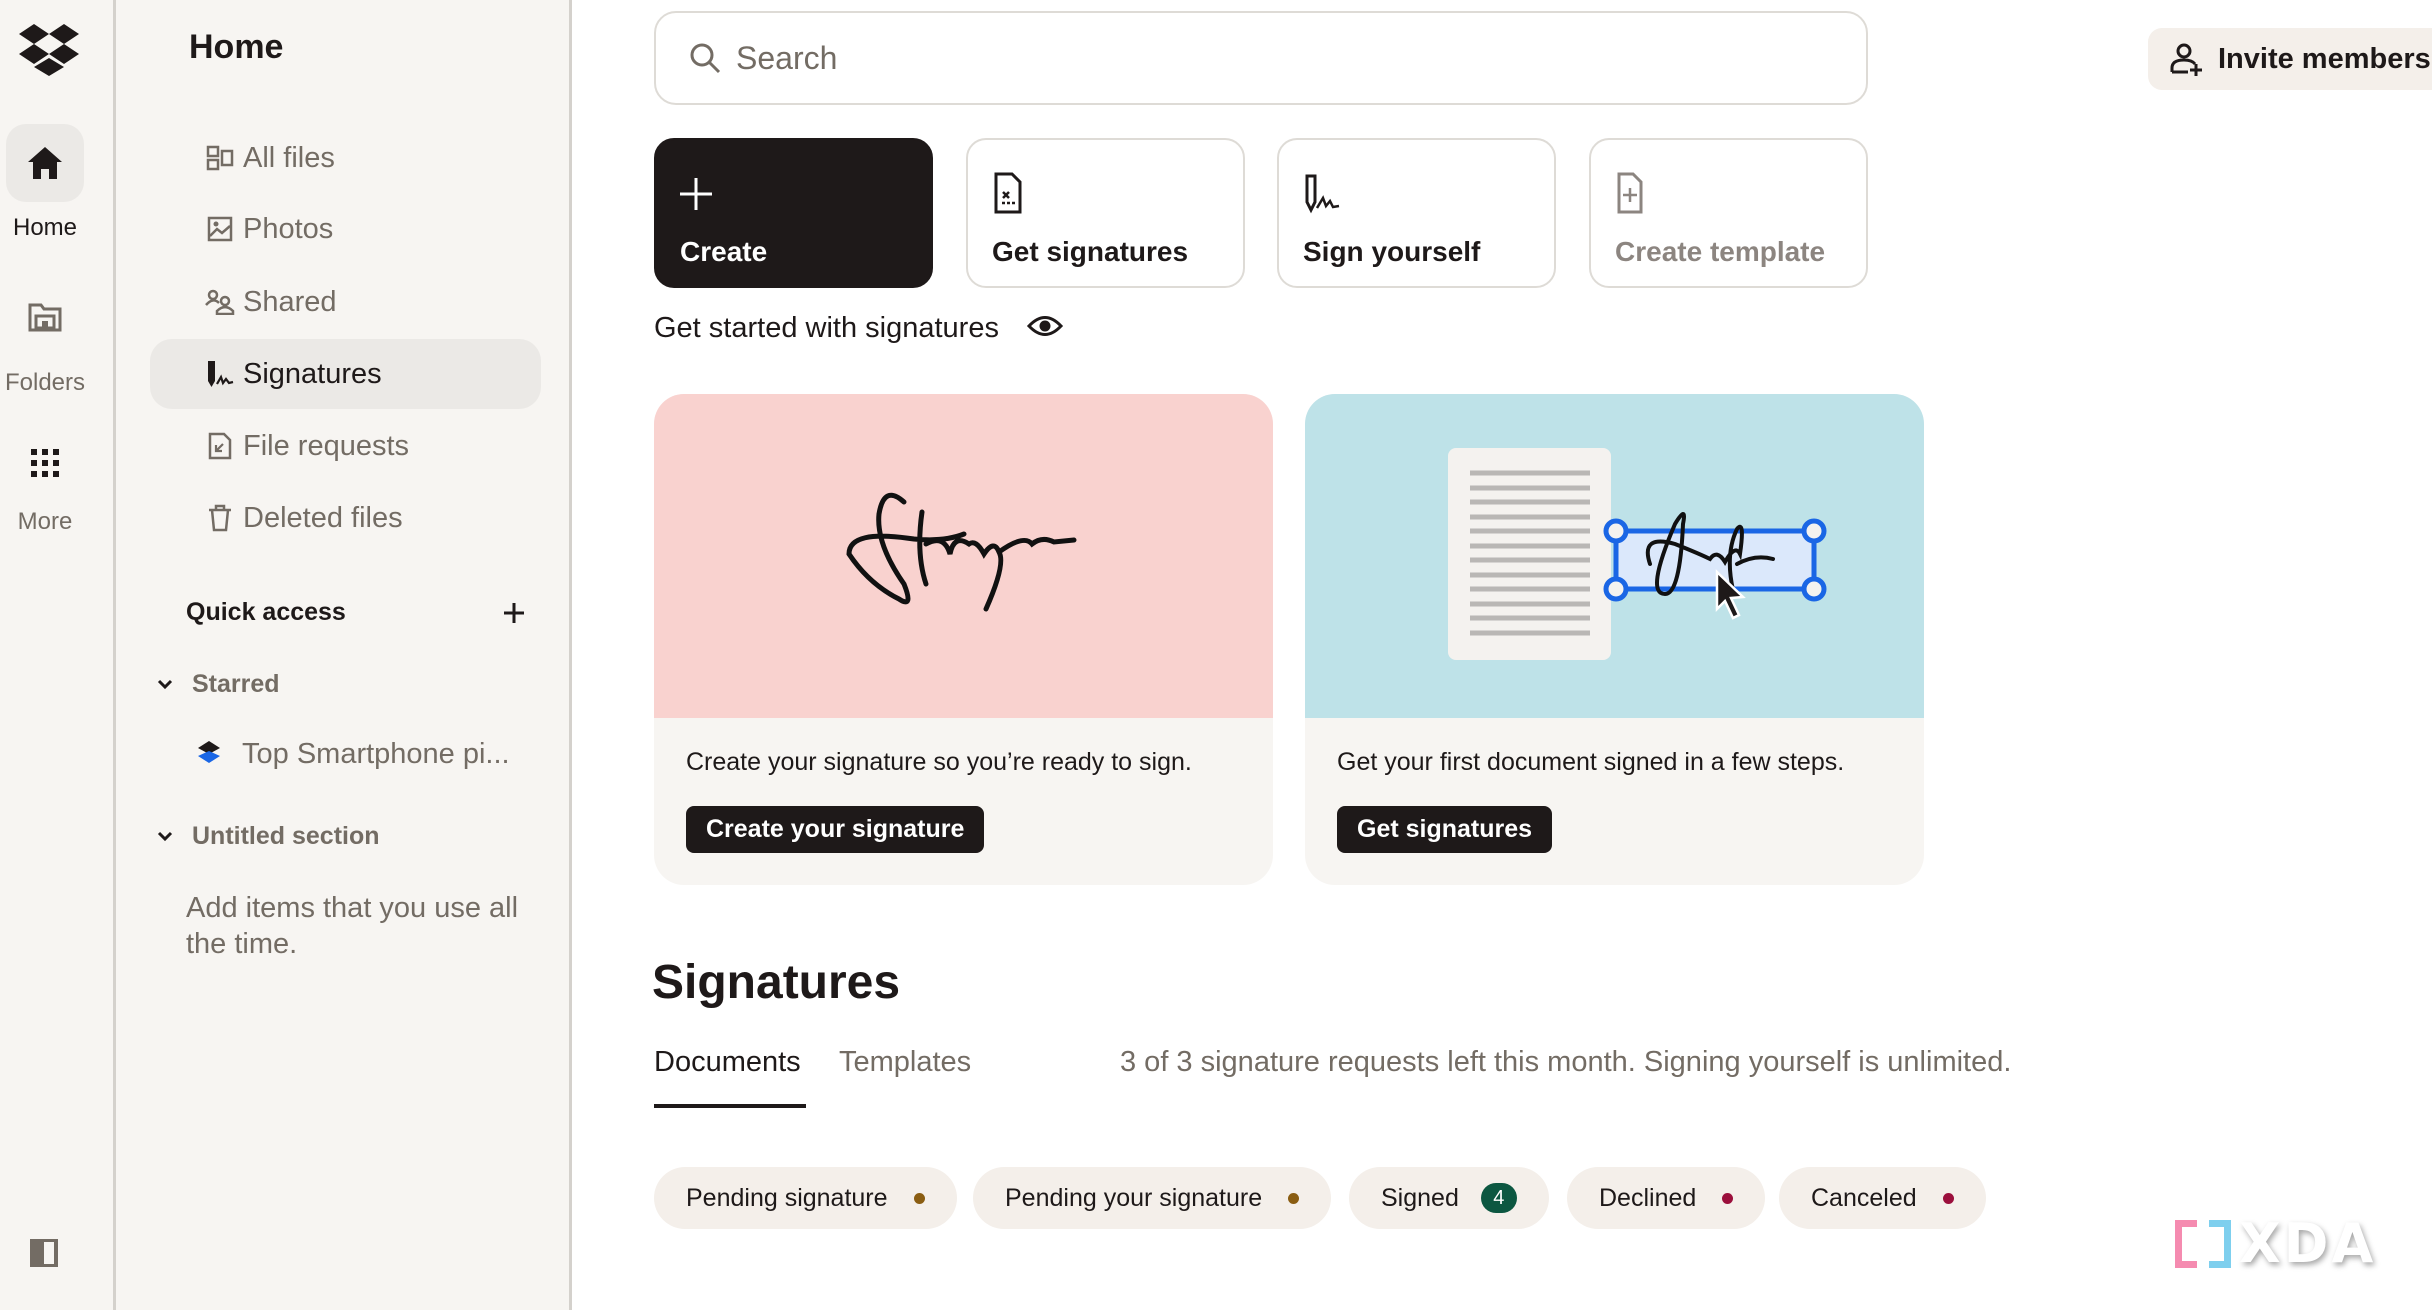 The width and height of the screenshot is (2432, 1310). Describe the element at coordinates (1648, 1197) in the screenshot. I see `filter-label: Declined` at that location.